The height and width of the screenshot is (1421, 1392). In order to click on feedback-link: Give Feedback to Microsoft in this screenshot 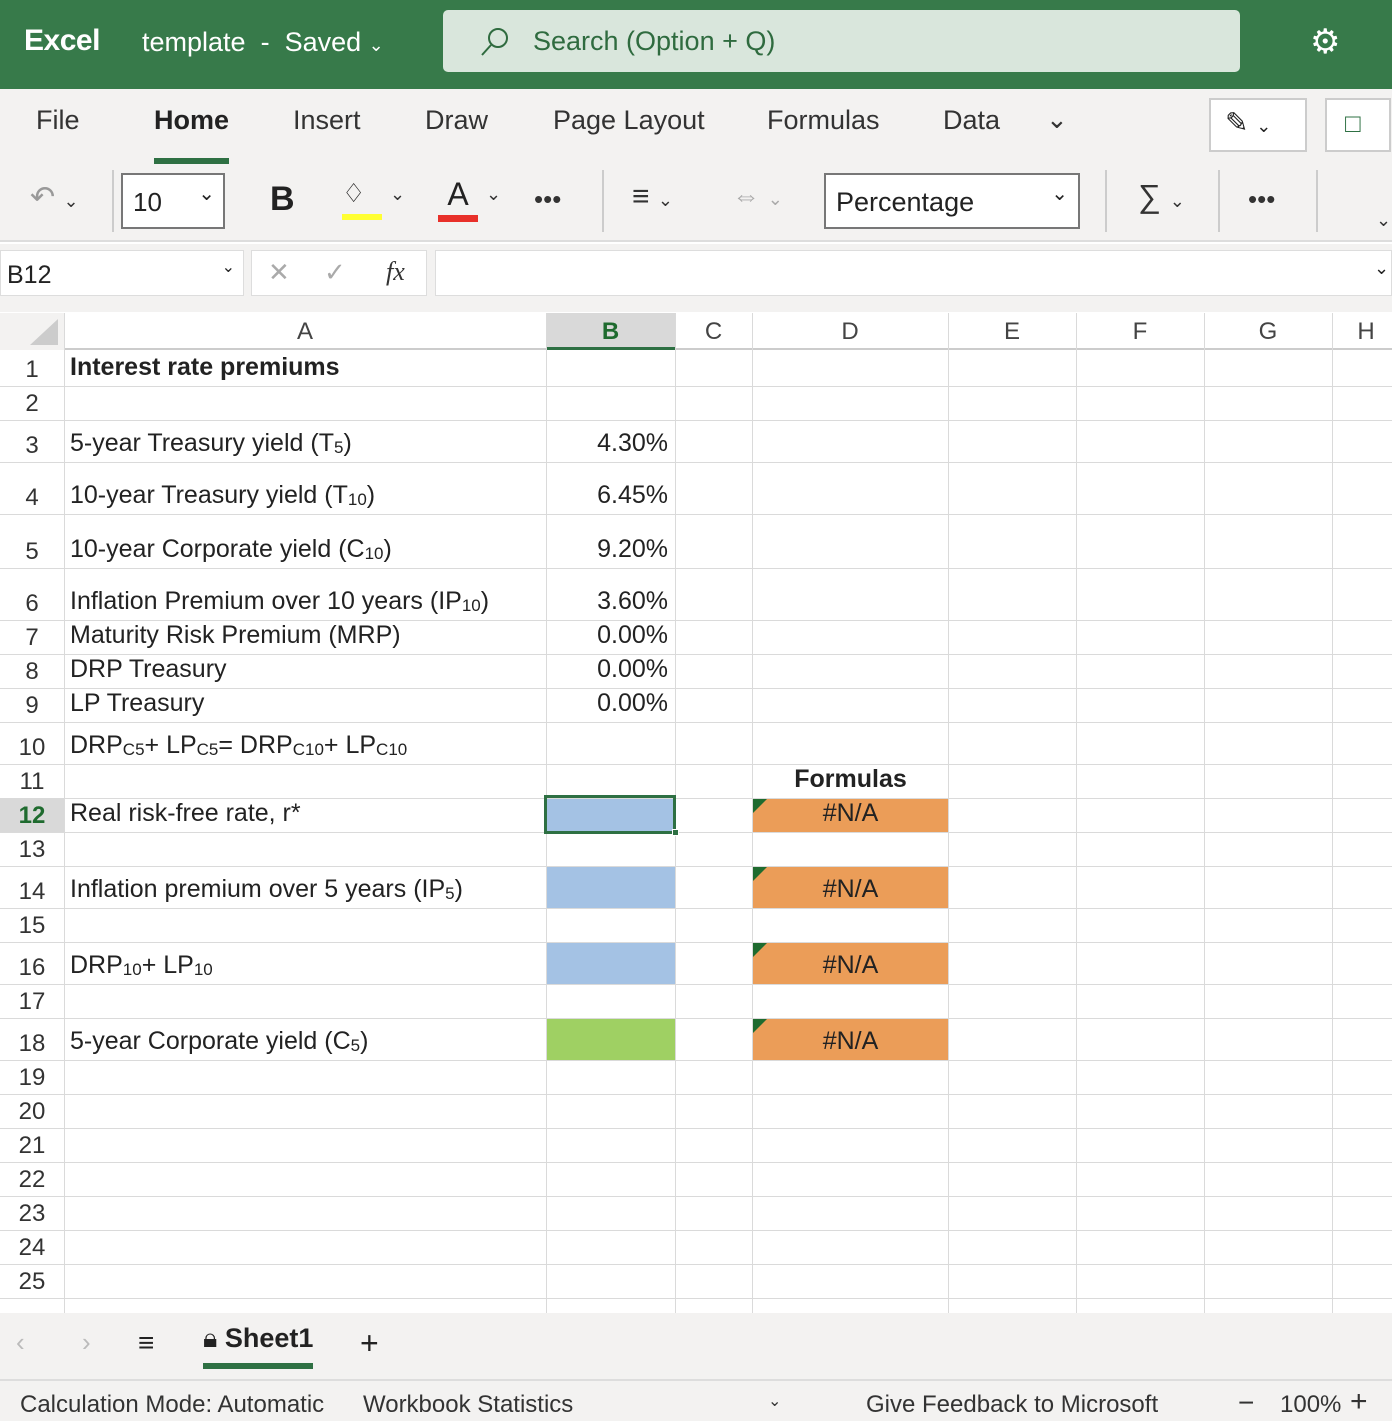, I will do `click(1012, 1405)`.